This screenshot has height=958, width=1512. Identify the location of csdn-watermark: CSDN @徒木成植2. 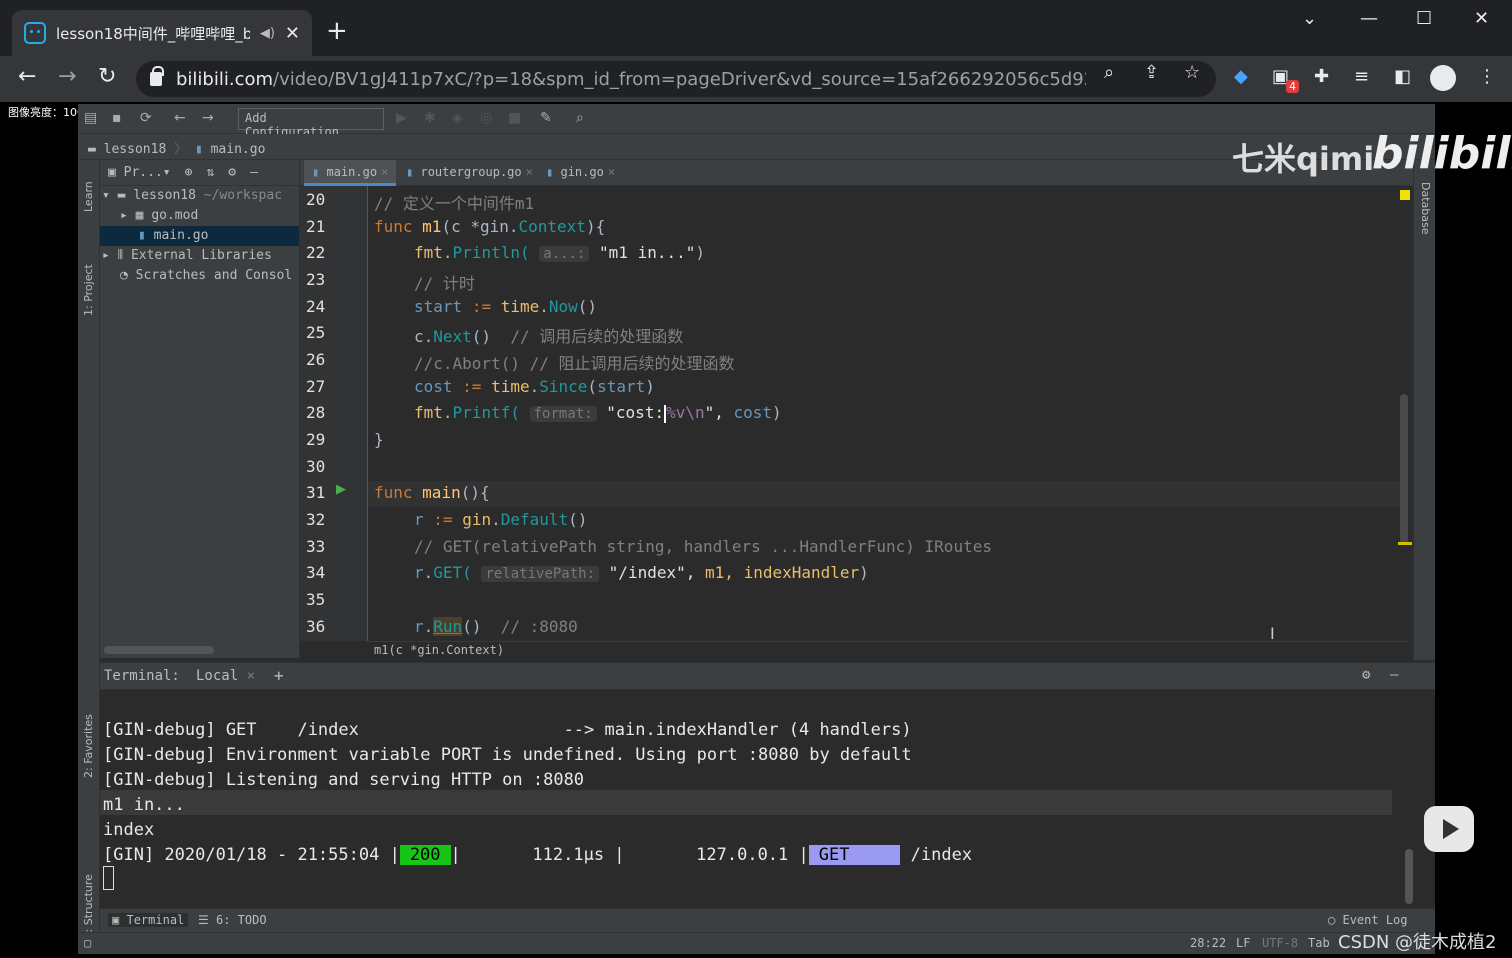
(1417, 942).